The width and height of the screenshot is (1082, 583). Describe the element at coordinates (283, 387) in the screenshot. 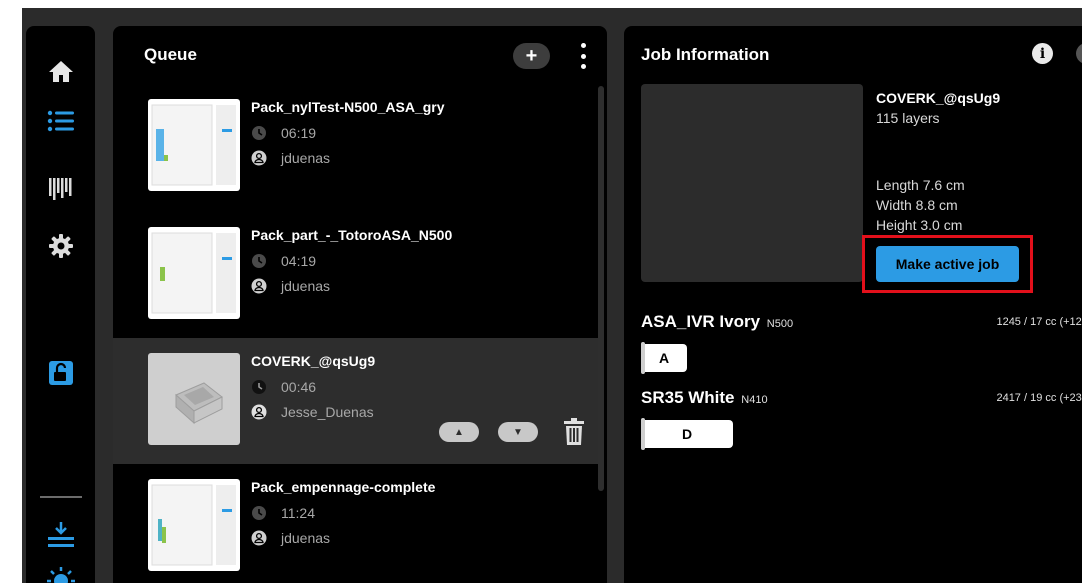

I see `job-duration: 00:46` at that location.